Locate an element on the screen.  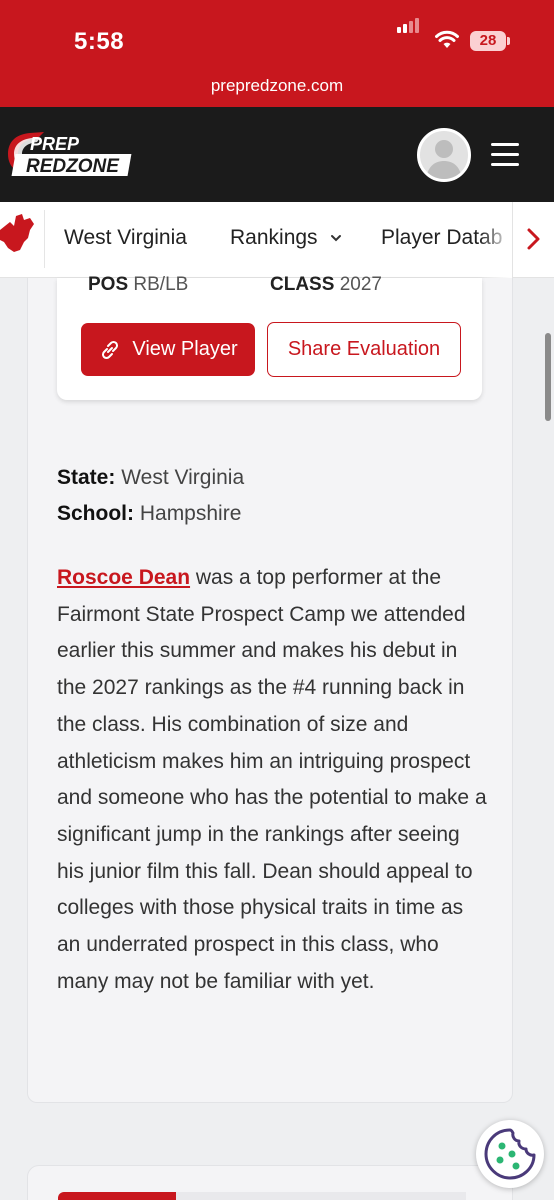
class-stat: CLASS 2027 is located at coordinates (326, 285).